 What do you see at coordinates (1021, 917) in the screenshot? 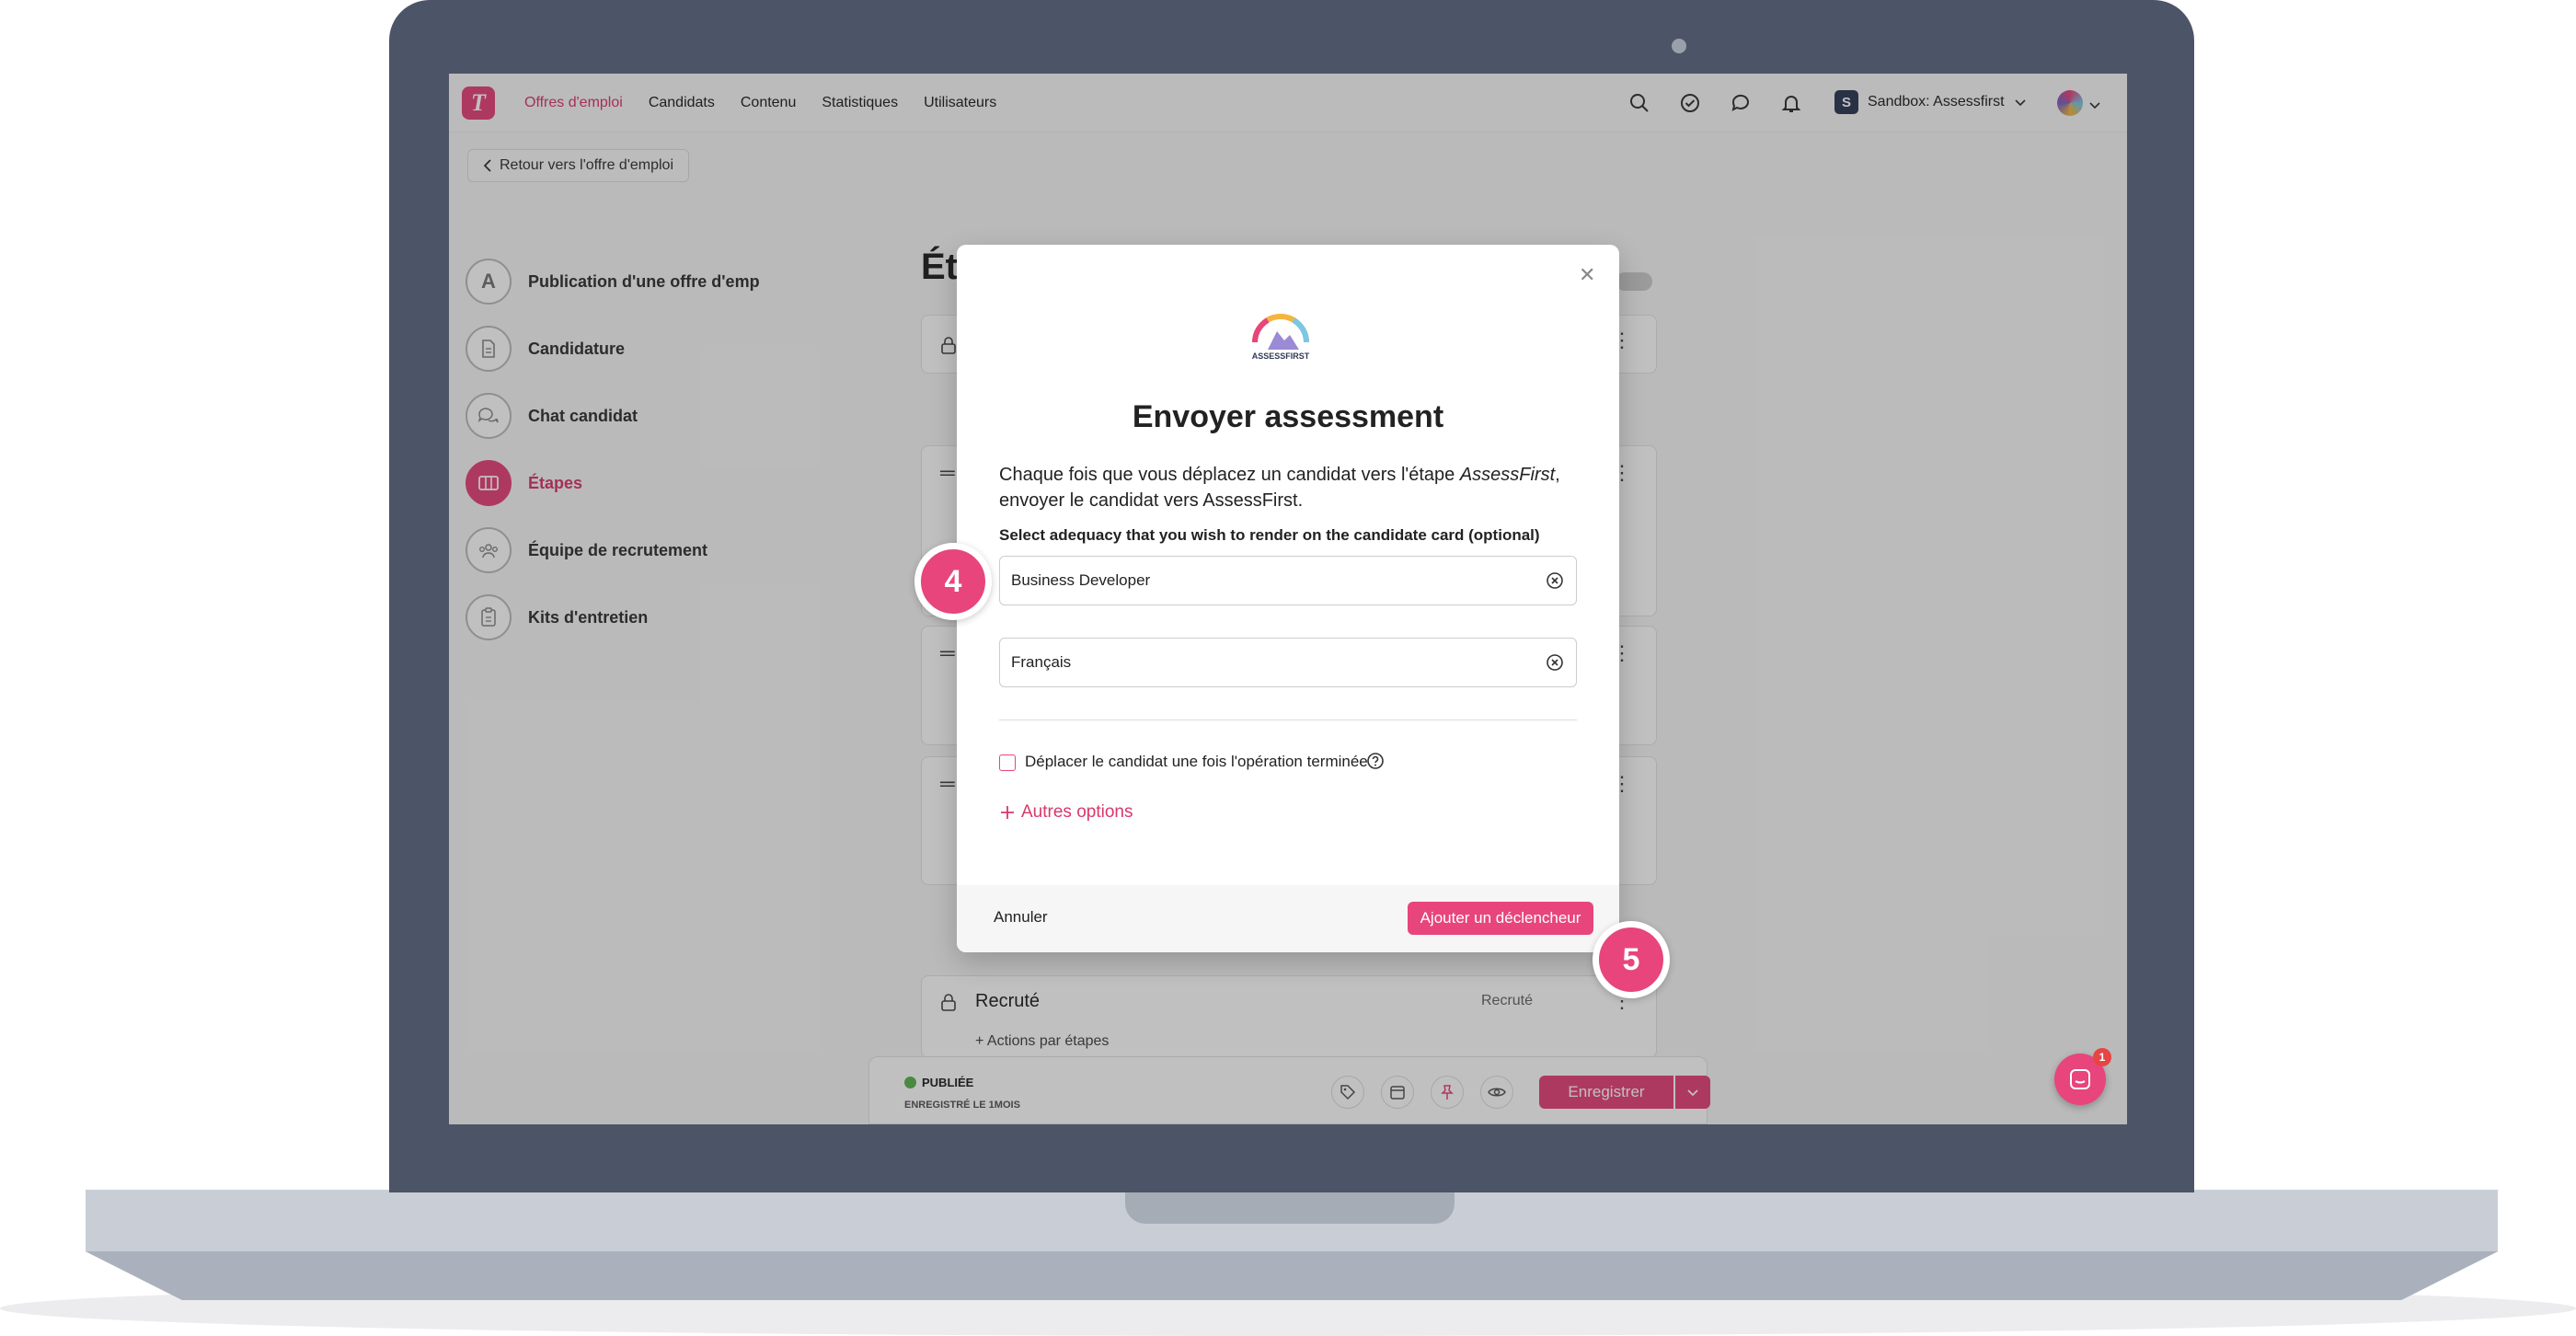
I see `cancel-button: Annuler` at bounding box center [1021, 917].